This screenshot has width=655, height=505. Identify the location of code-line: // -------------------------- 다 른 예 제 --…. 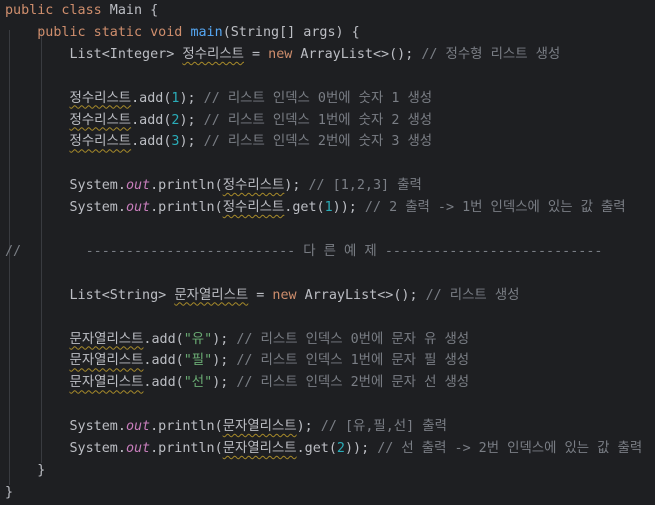
(303, 252).